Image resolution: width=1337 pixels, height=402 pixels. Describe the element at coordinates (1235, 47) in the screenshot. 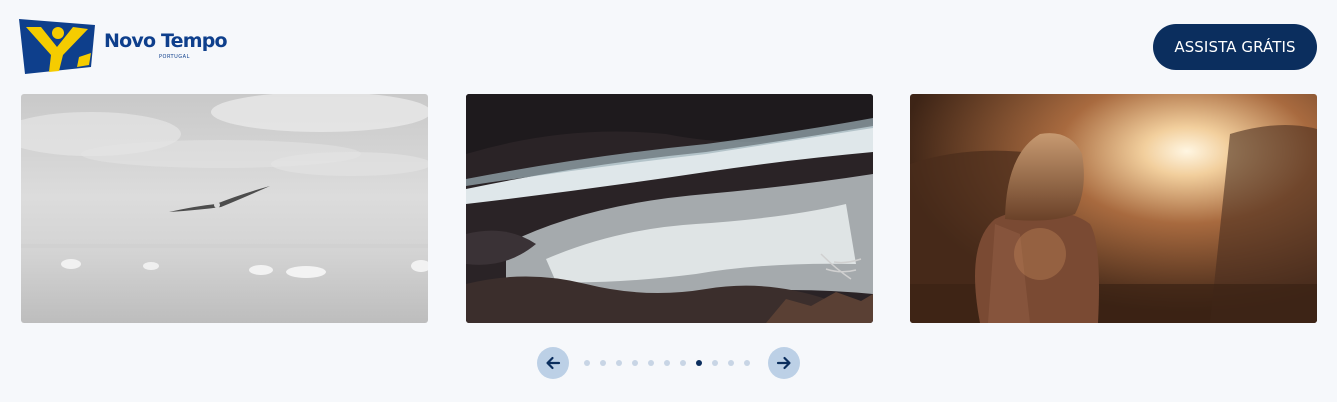

I see `watch-free-button: ASSISTA GRÁTIS` at that location.